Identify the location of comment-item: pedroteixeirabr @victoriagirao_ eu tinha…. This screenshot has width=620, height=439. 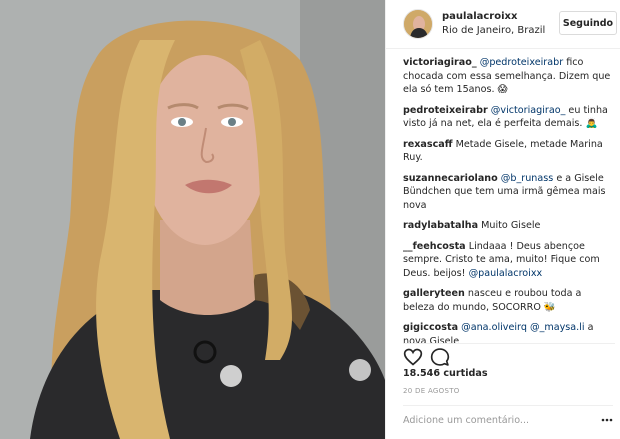
(509, 117).